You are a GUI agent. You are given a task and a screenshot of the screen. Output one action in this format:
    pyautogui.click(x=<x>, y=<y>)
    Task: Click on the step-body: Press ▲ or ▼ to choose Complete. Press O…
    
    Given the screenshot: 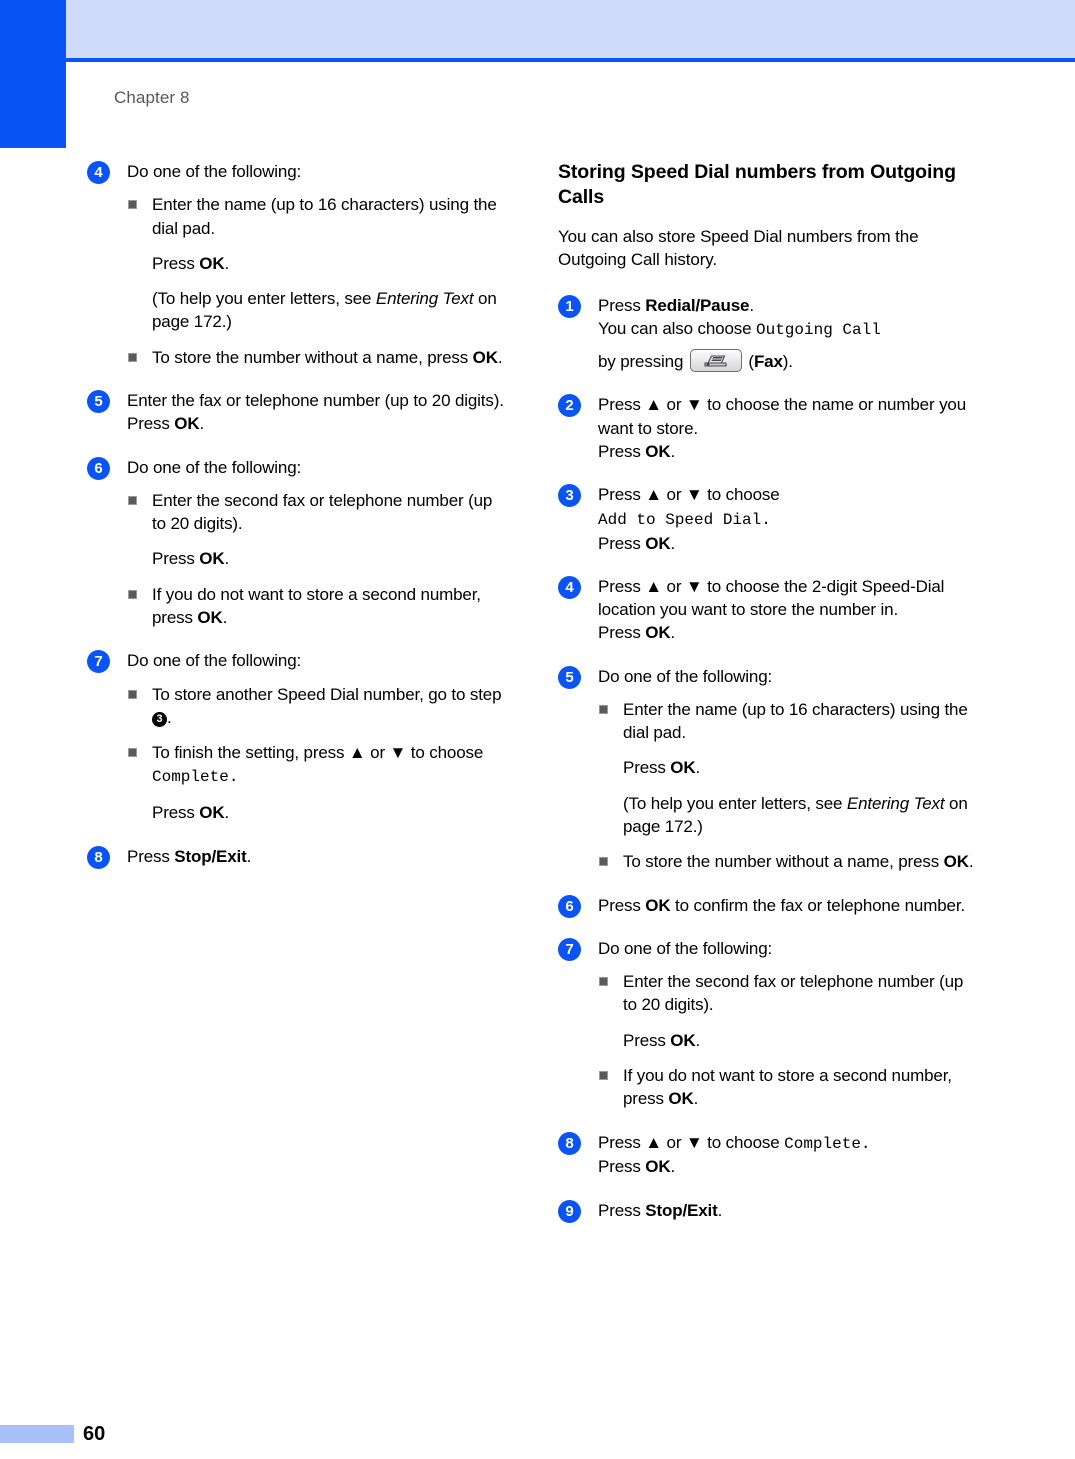 What is the action you would take?
    pyautogui.click(x=788, y=1155)
    